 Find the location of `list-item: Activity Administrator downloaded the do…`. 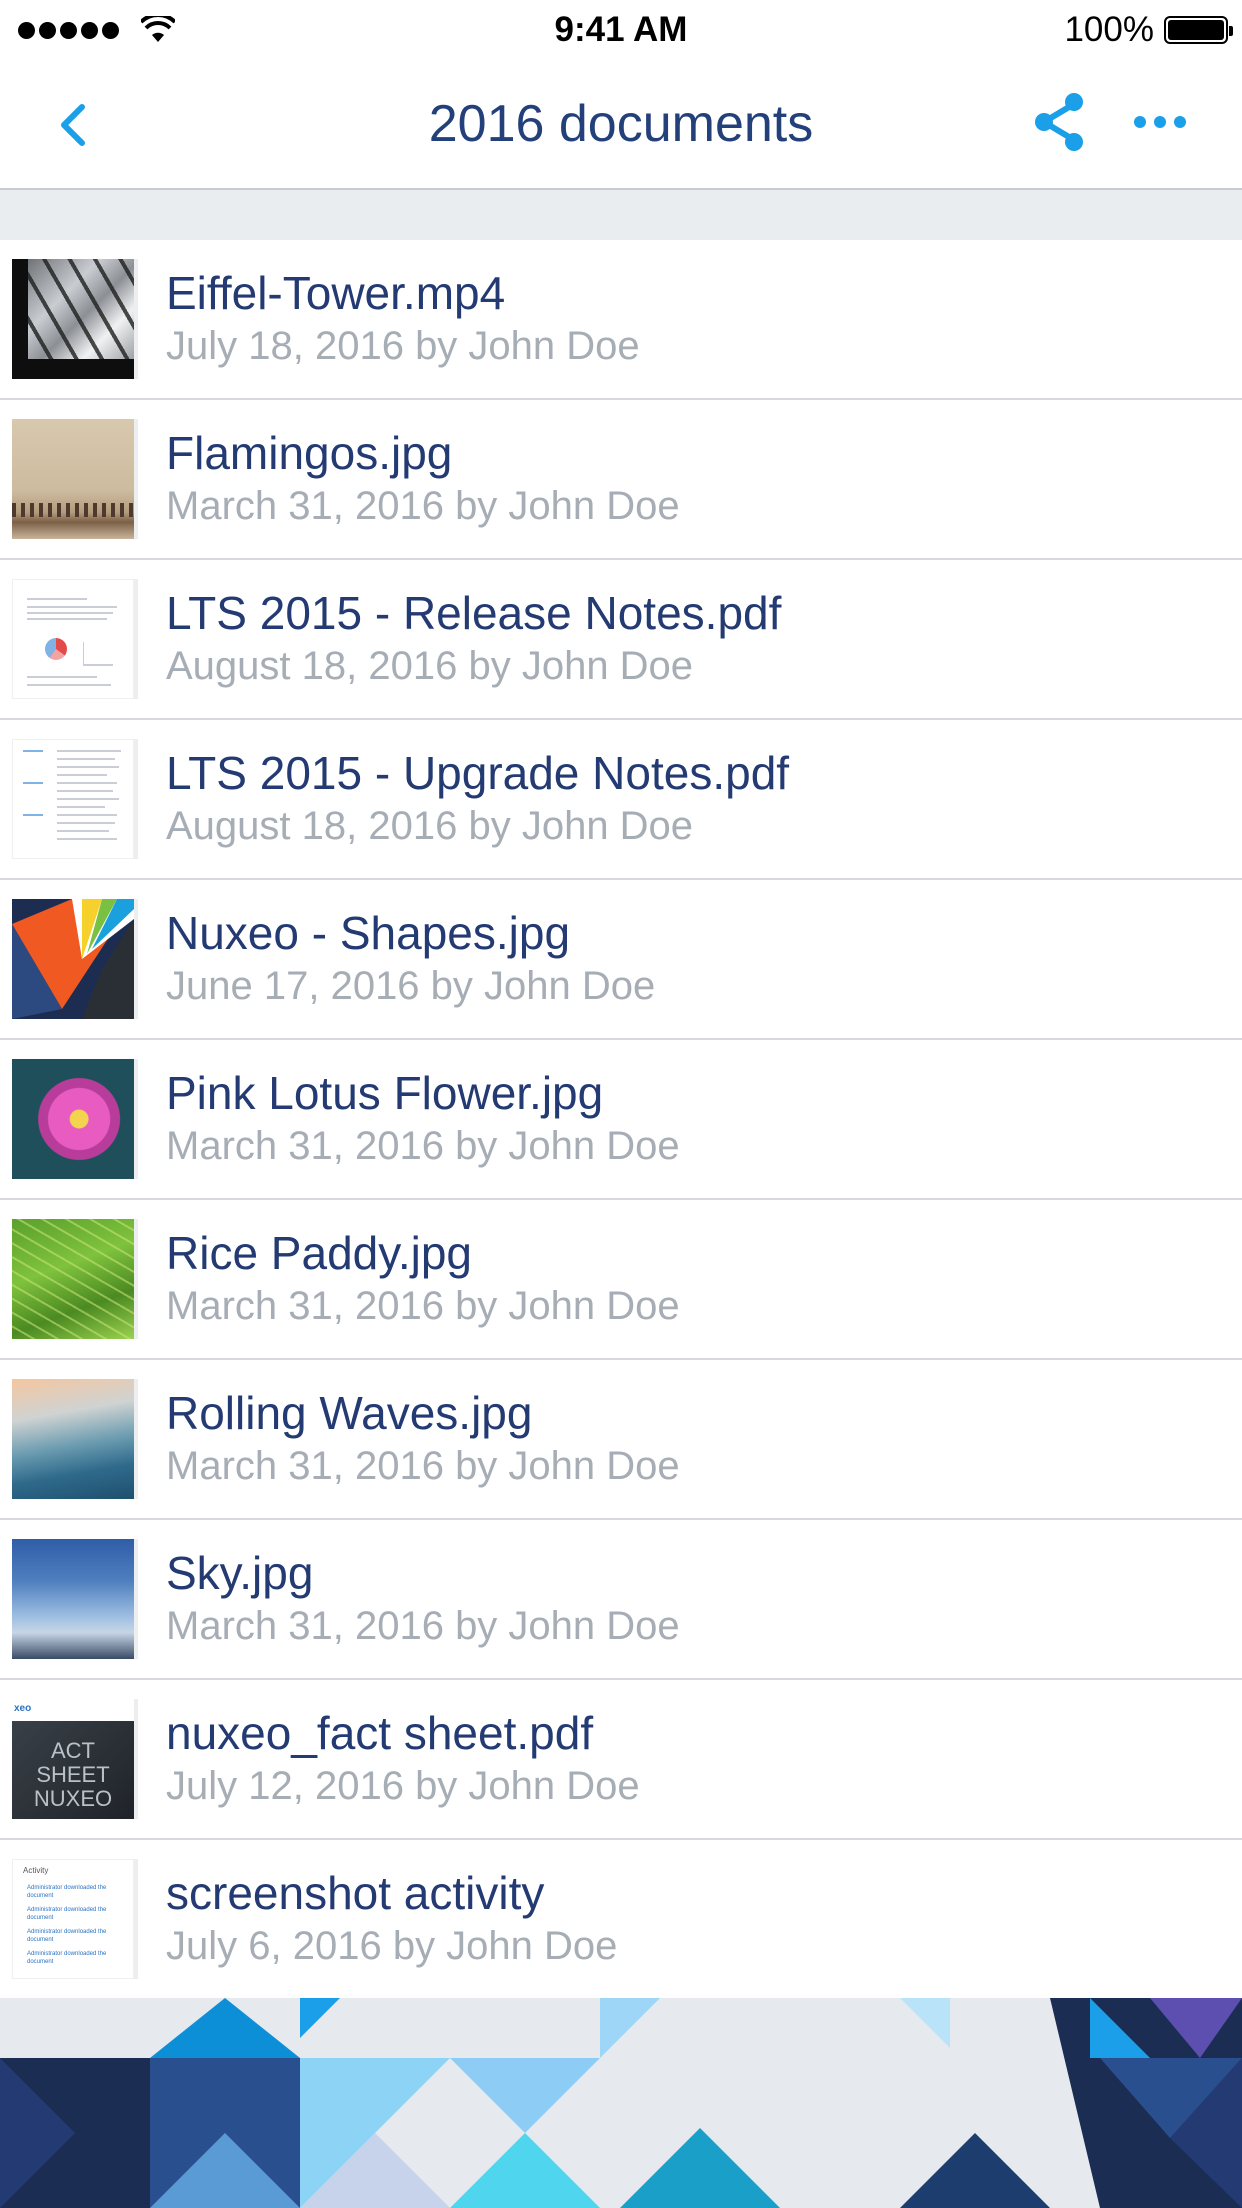

list-item: Activity Administrator downloaded the do… is located at coordinates (621, 1920).